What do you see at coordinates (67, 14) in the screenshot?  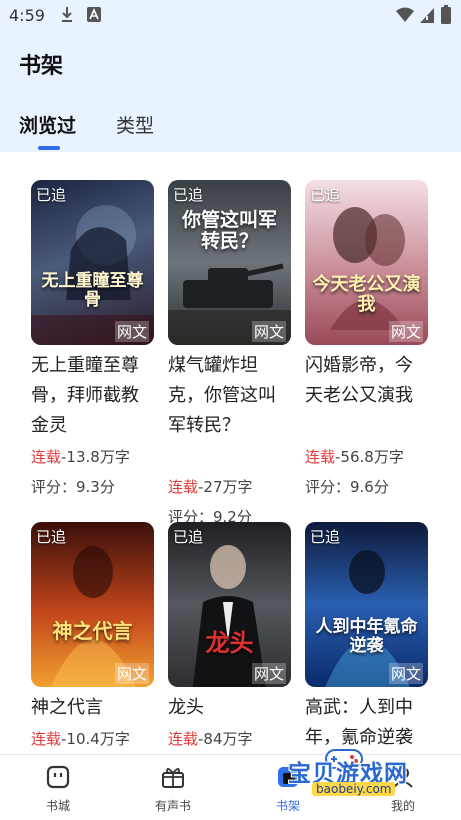 I see `download-icon` at bounding box center [67, 14].